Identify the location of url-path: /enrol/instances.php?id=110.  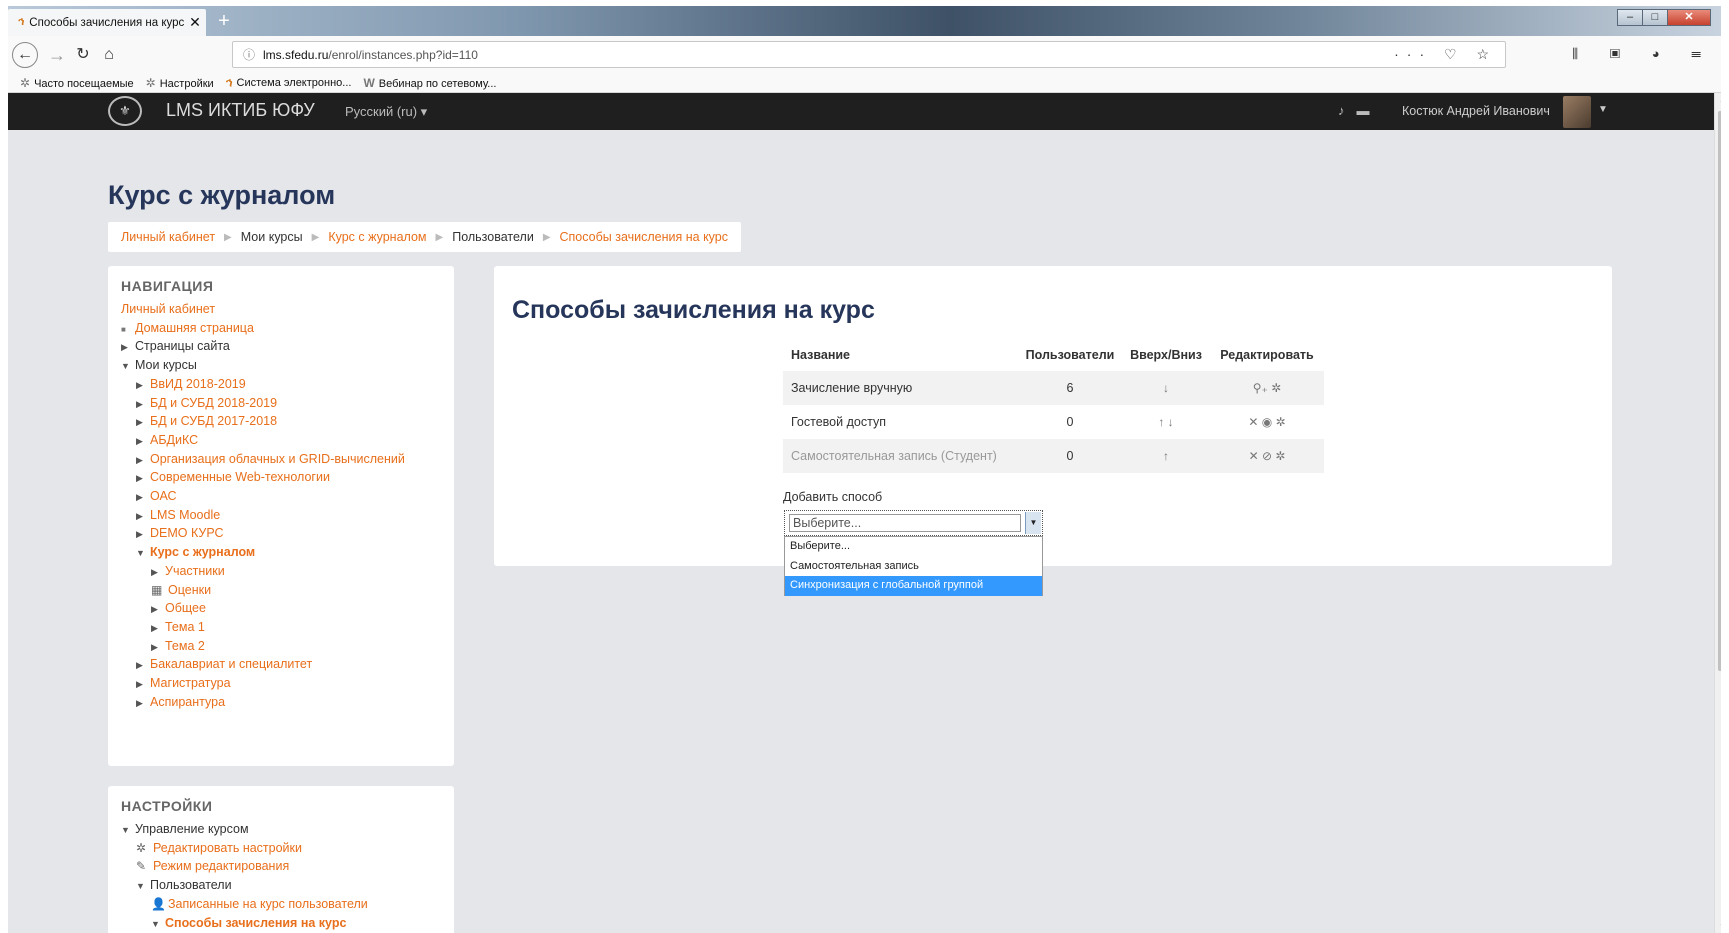
(403, 54).